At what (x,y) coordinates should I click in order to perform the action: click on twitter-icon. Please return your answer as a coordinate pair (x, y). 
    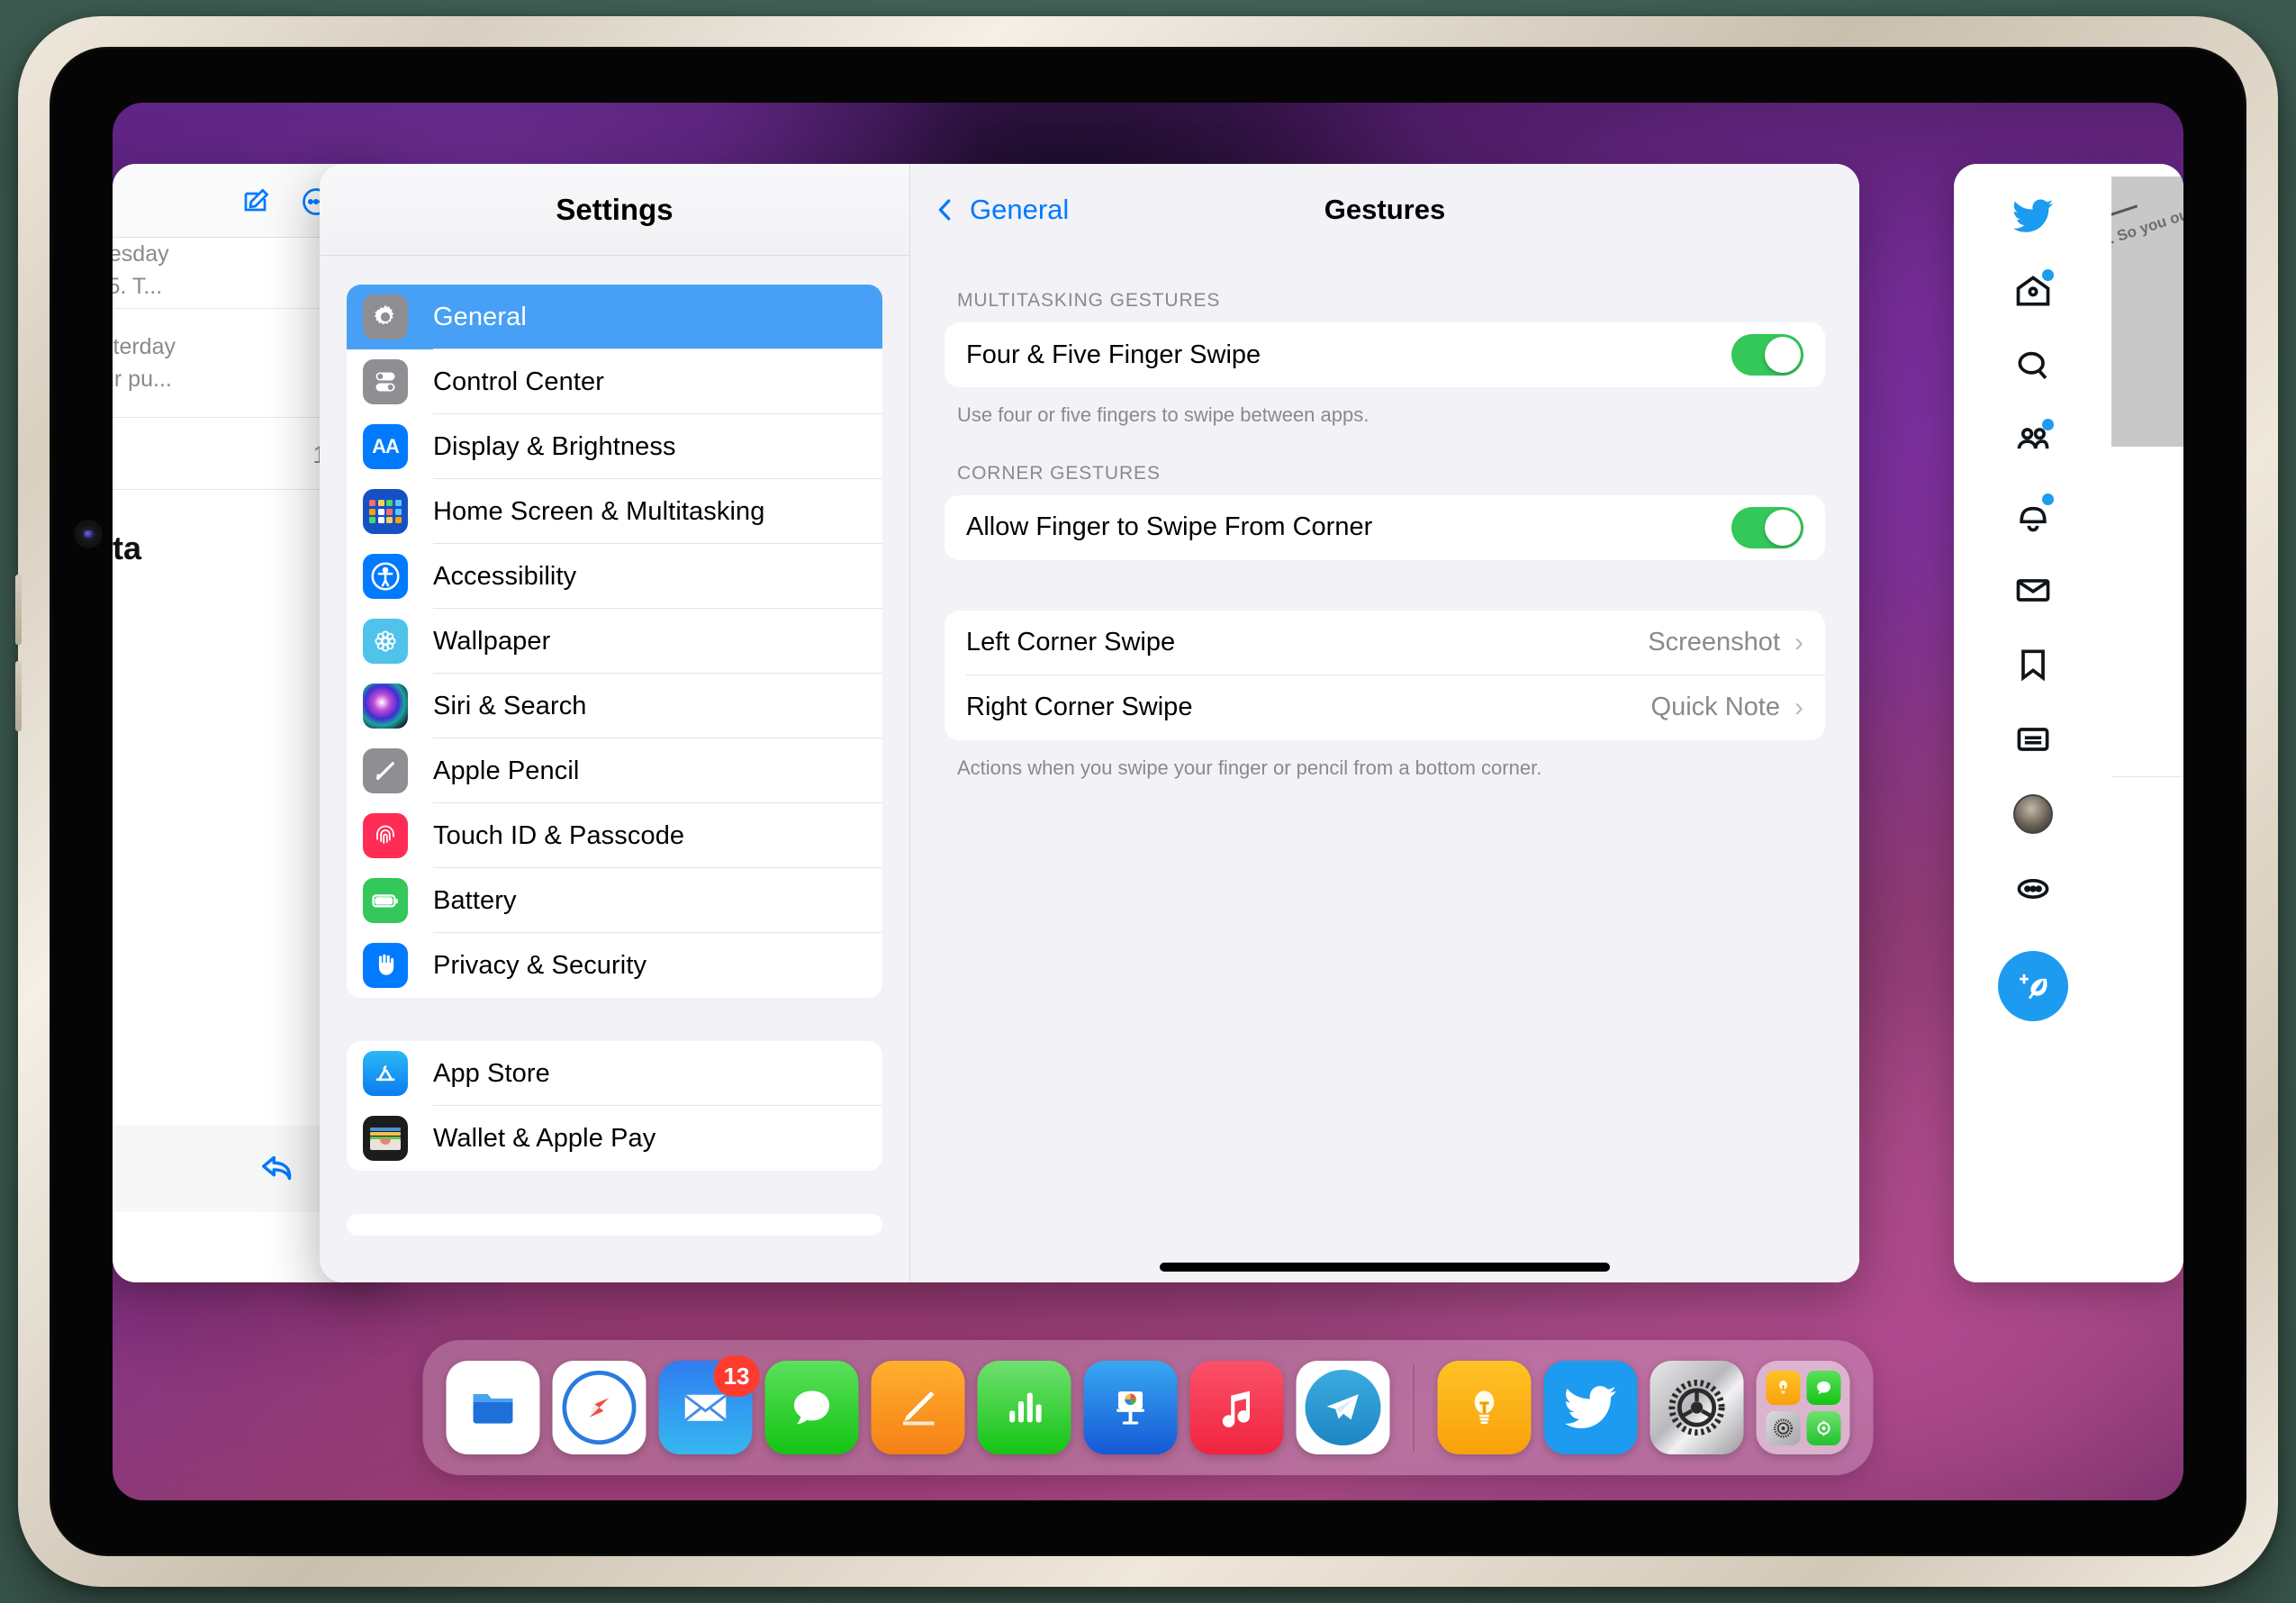
    Looking at the image, I should click on (1590, 1407).